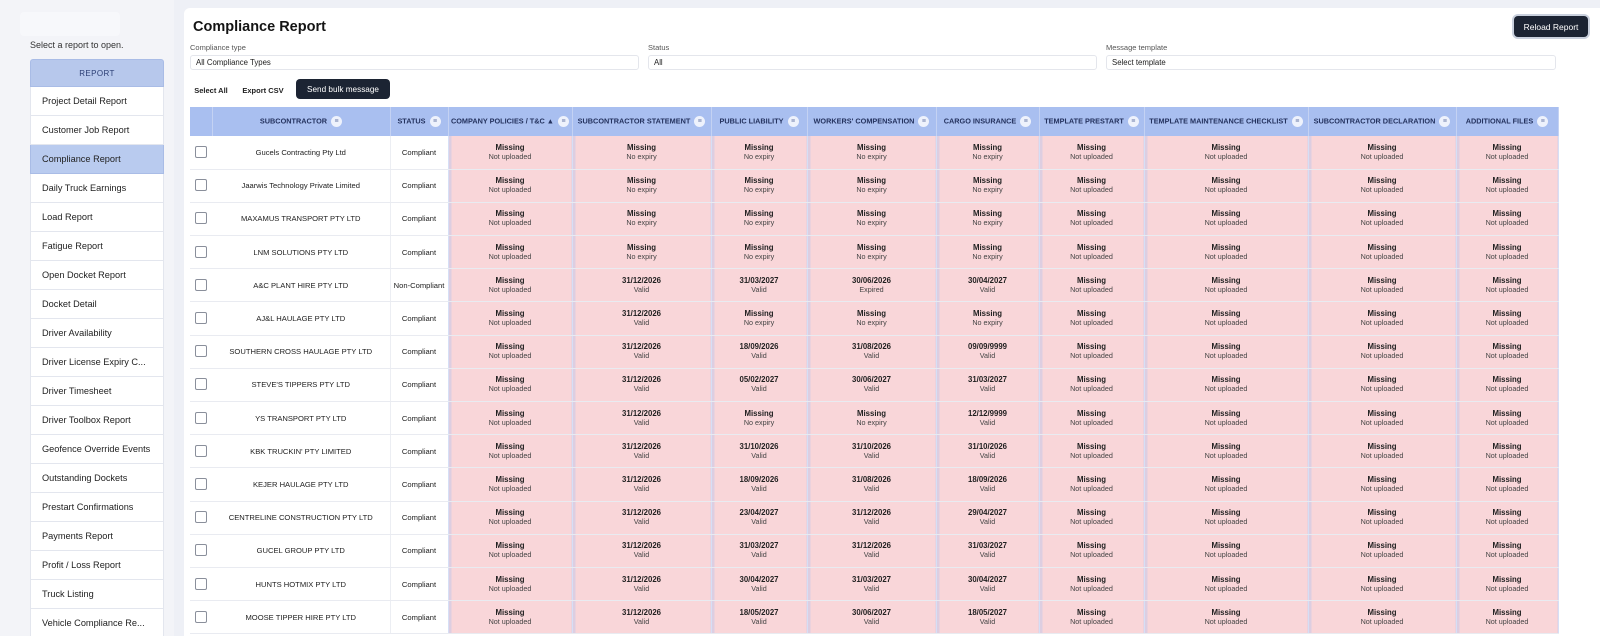 This screenshot has width=1600, height=636. I want to click on column-header: SUBCONTRACTOR ≡, so click(301, 121).